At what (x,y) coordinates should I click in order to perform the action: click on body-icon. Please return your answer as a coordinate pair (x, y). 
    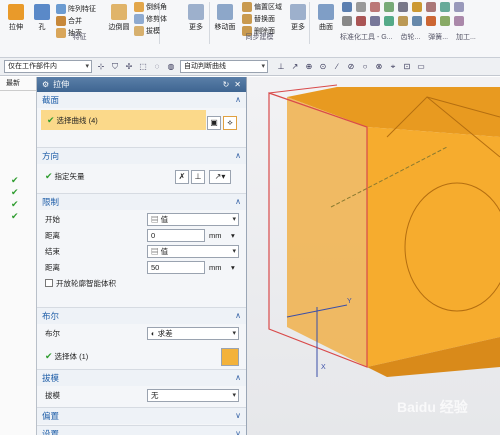
    Looking at the image, I should click on (230, 357).